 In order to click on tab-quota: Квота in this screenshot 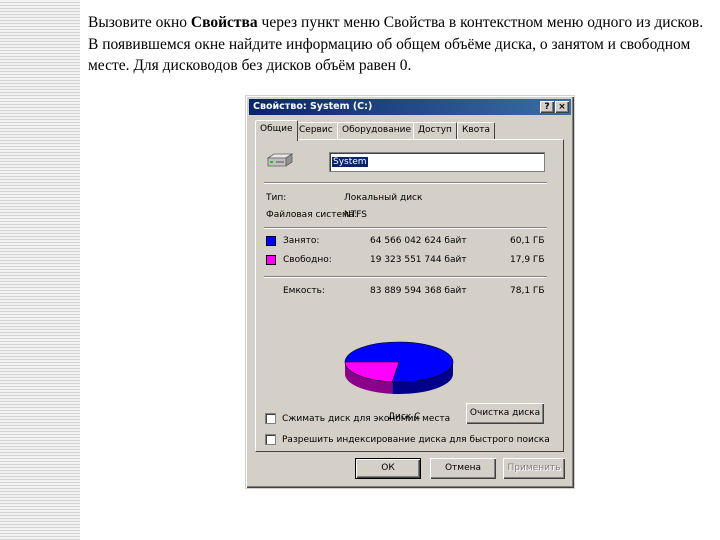, I will do `click(476, 130)`.